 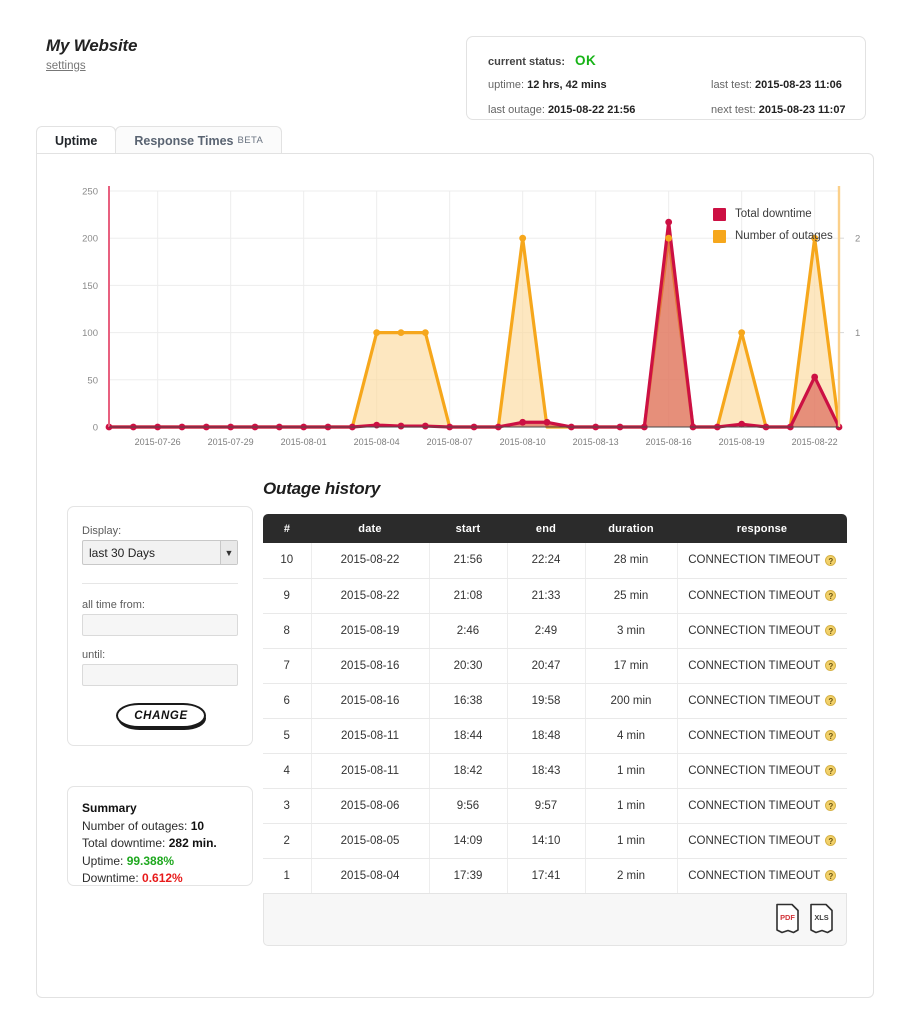 What do you see at coordinates (506, 85) in the screenshot?
I see `status-uptime-label: uptime:` at bounding box center [506, 85].